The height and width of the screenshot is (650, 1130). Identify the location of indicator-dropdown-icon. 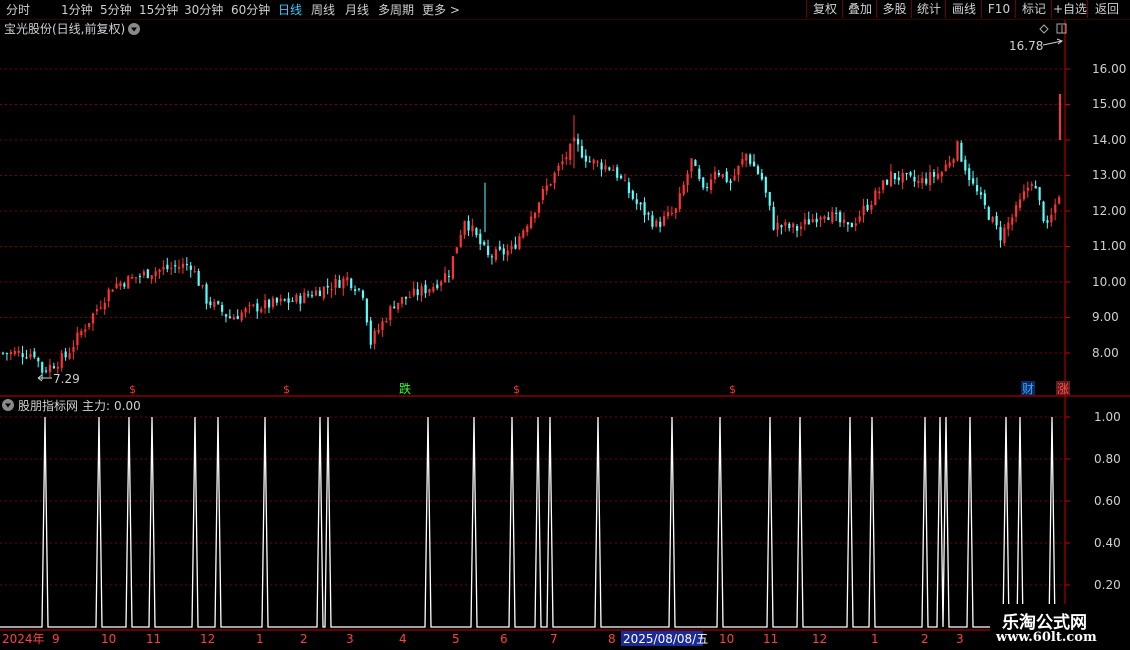
(8, 405).